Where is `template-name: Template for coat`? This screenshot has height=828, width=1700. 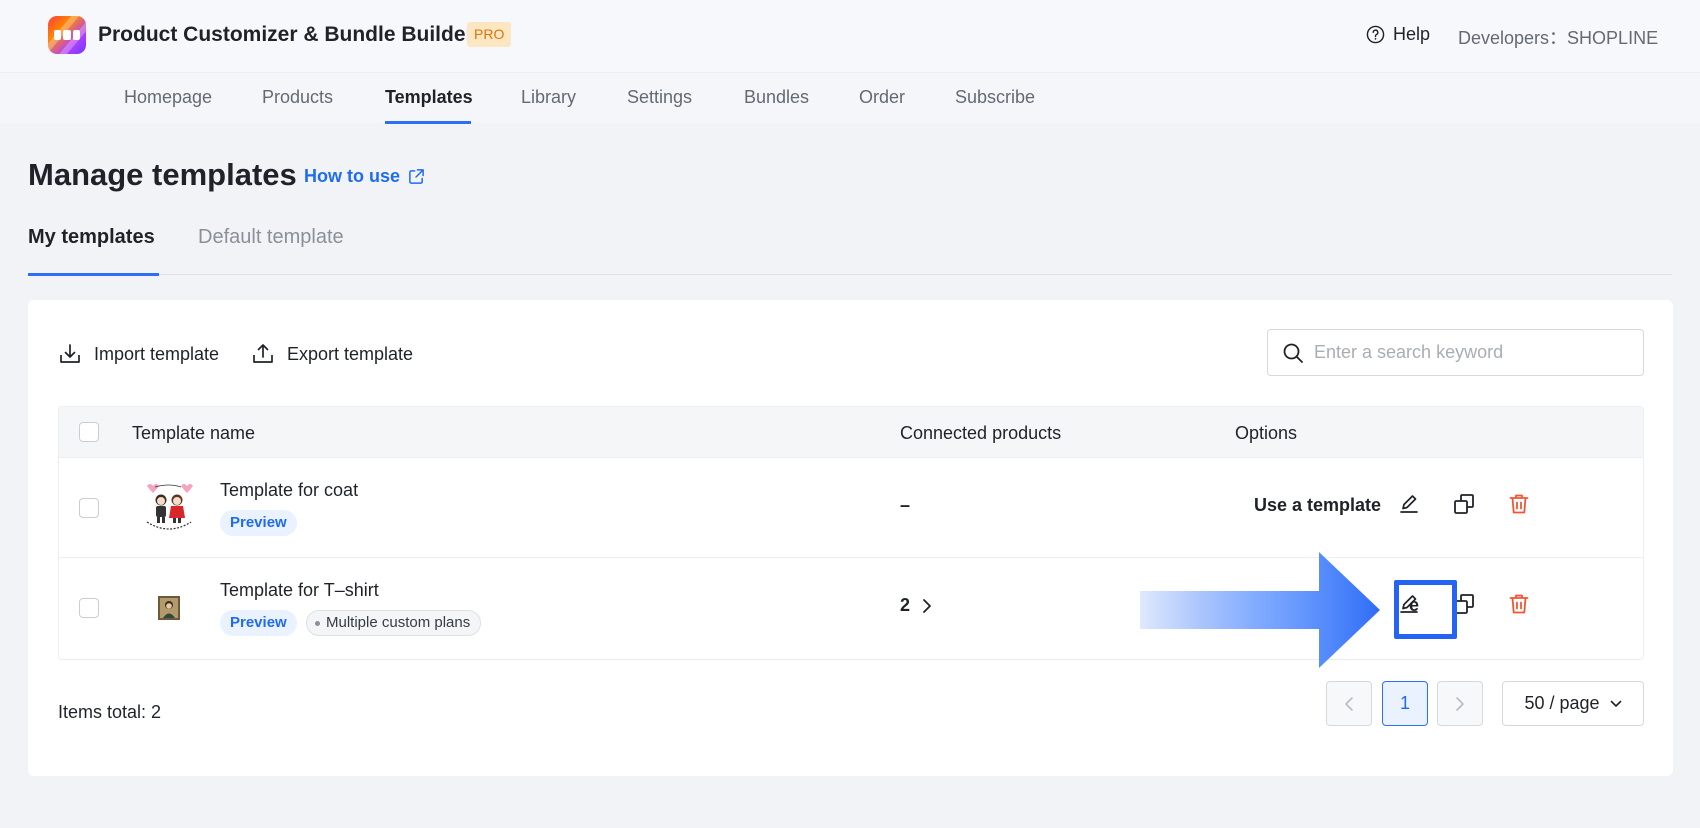 template-name: Template for coat is located at coordinates (289, 490).